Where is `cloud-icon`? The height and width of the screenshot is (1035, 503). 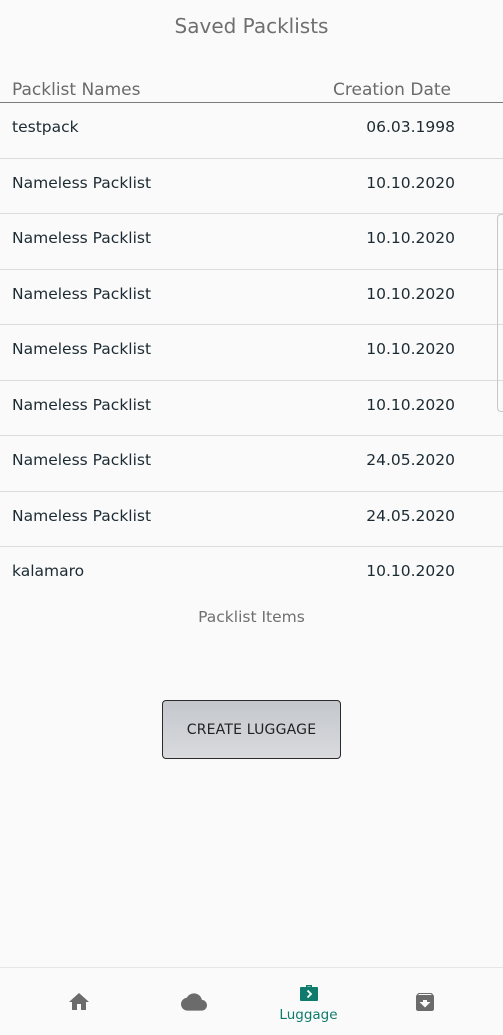
cloud-icon is located at coordinates (193, 1002).